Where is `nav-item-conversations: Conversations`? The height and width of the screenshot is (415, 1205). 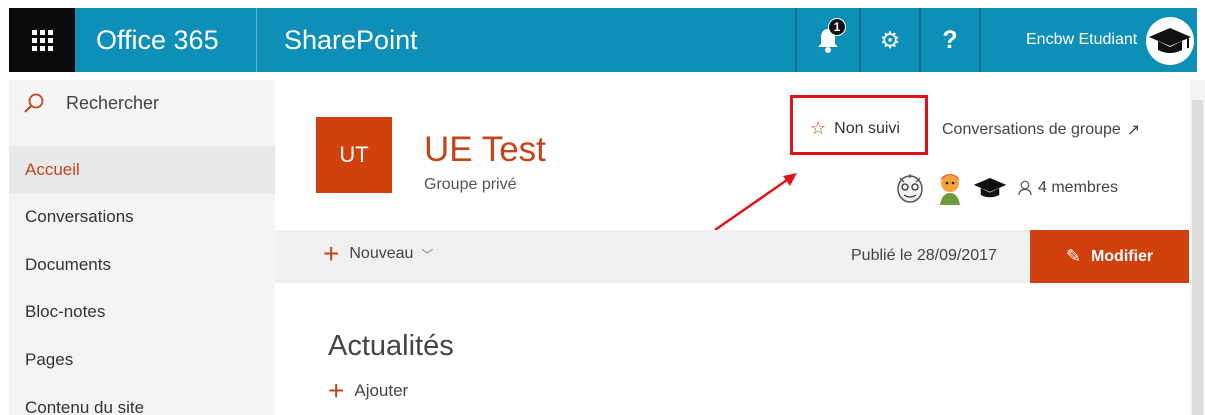
nav-item-conversations: Conversations is located at coordinates (142, 217).